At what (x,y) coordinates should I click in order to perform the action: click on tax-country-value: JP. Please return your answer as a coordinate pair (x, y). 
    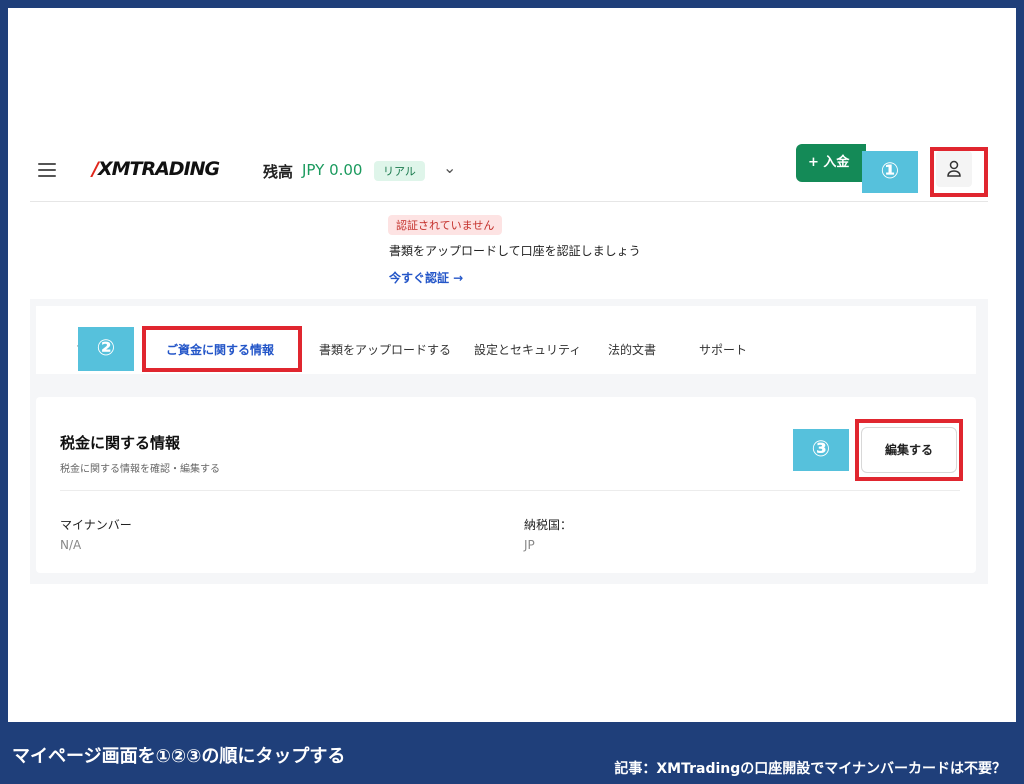
    Looking at the image, I should click on (529, 545).